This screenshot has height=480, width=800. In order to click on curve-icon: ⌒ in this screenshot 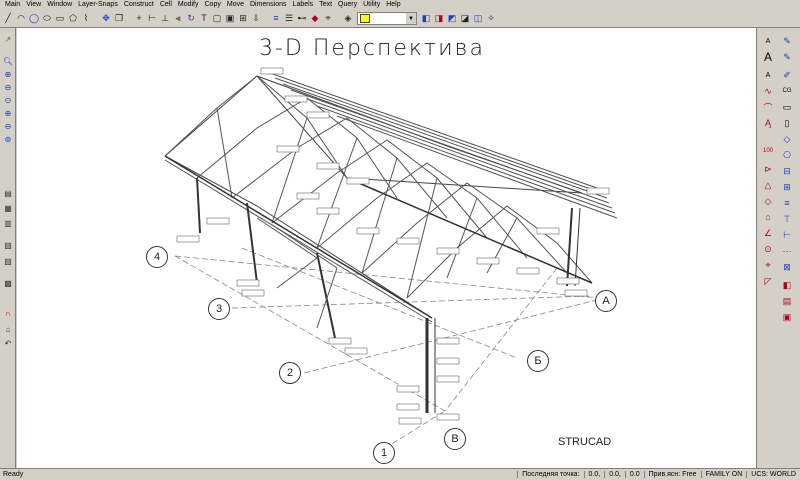, I will do `click(768, 107)`.